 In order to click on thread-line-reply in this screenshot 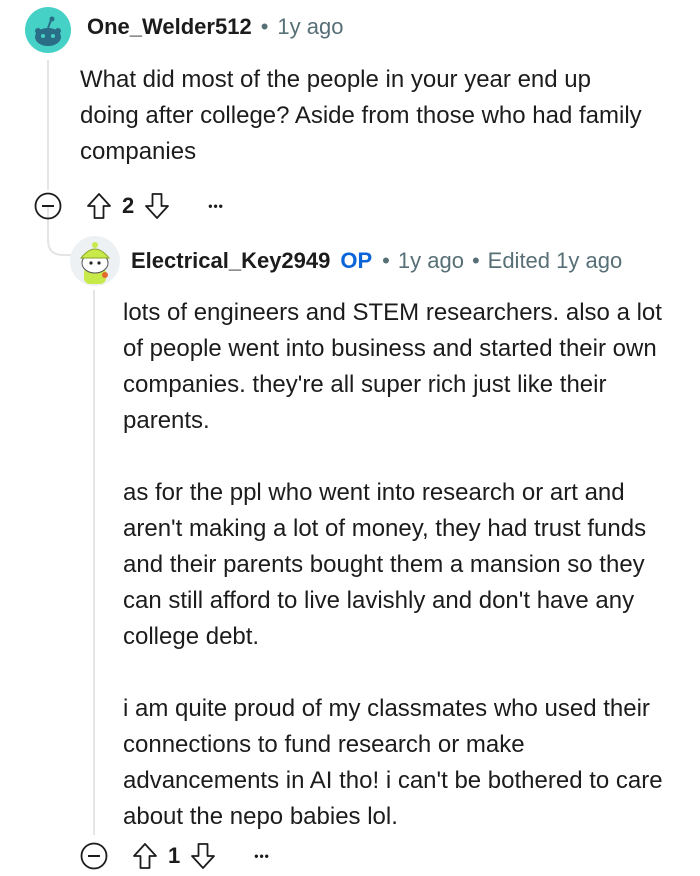, I will do `click(94, 562)`.